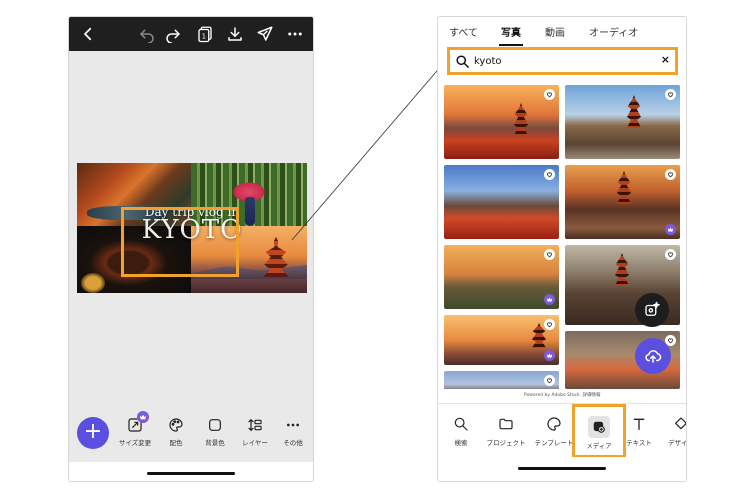  Describe the element at coordinates (191, 34) in the screenshot. I see `editor-top-bar: 1` at that location.